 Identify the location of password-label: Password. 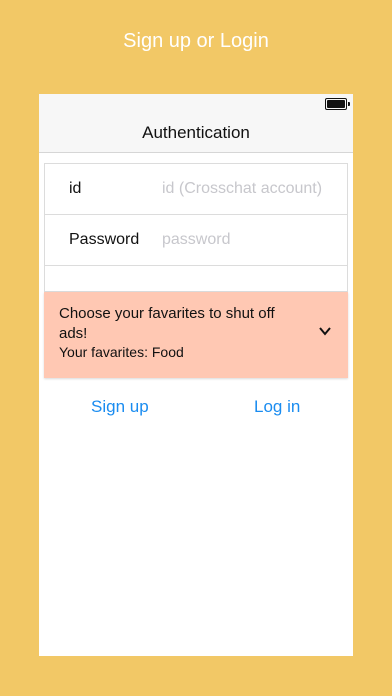
(104, 239).